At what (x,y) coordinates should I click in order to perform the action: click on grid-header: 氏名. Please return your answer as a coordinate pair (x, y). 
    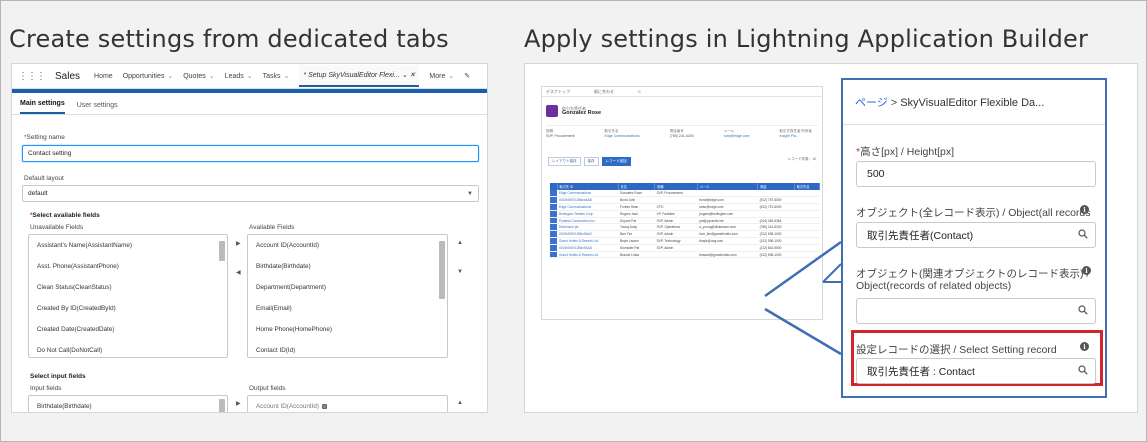
    Looking at the image, I should click on (637, 186).